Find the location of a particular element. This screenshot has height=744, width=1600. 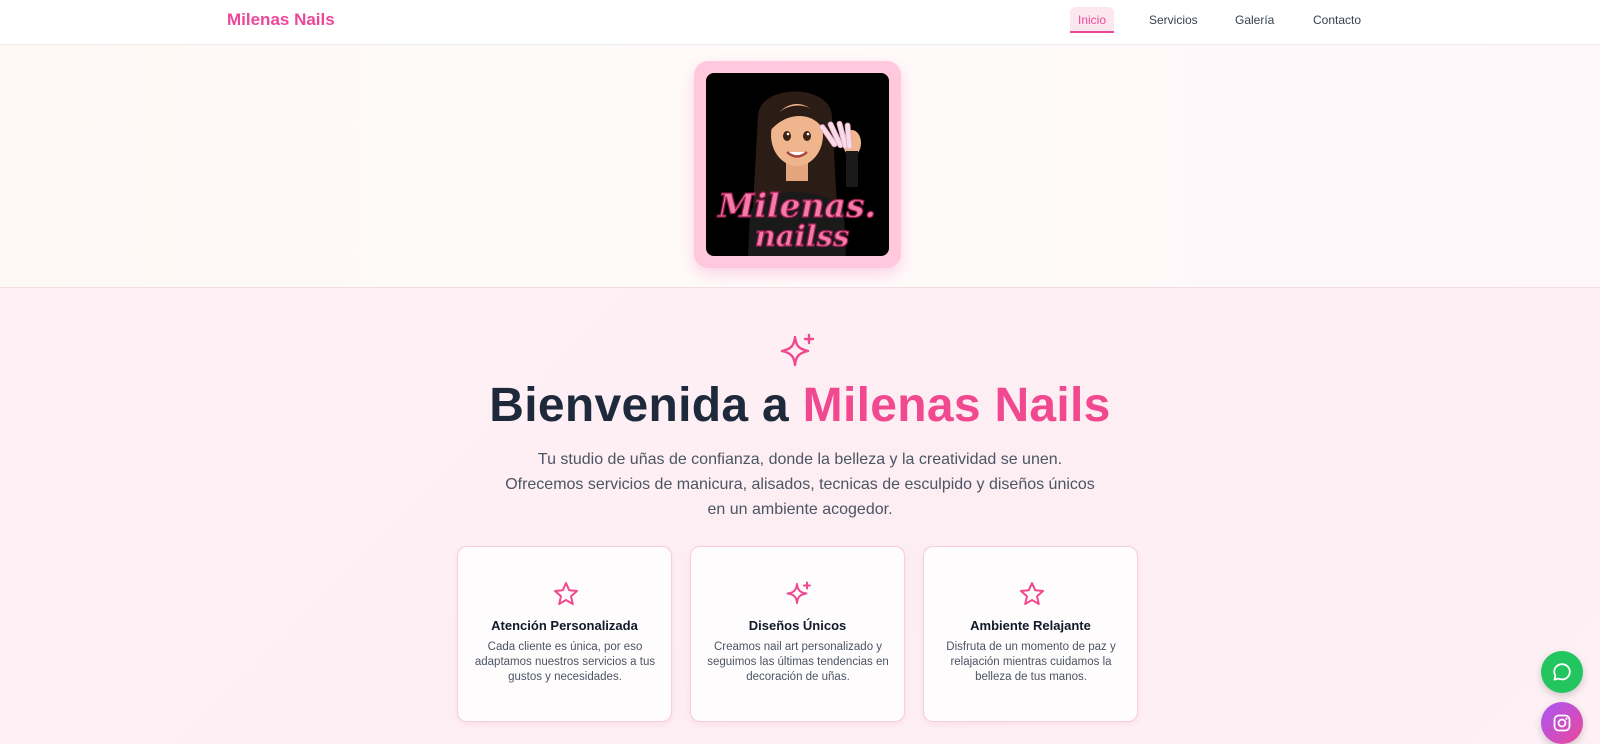

instagram-icon is located at coordinates (1562, 723).